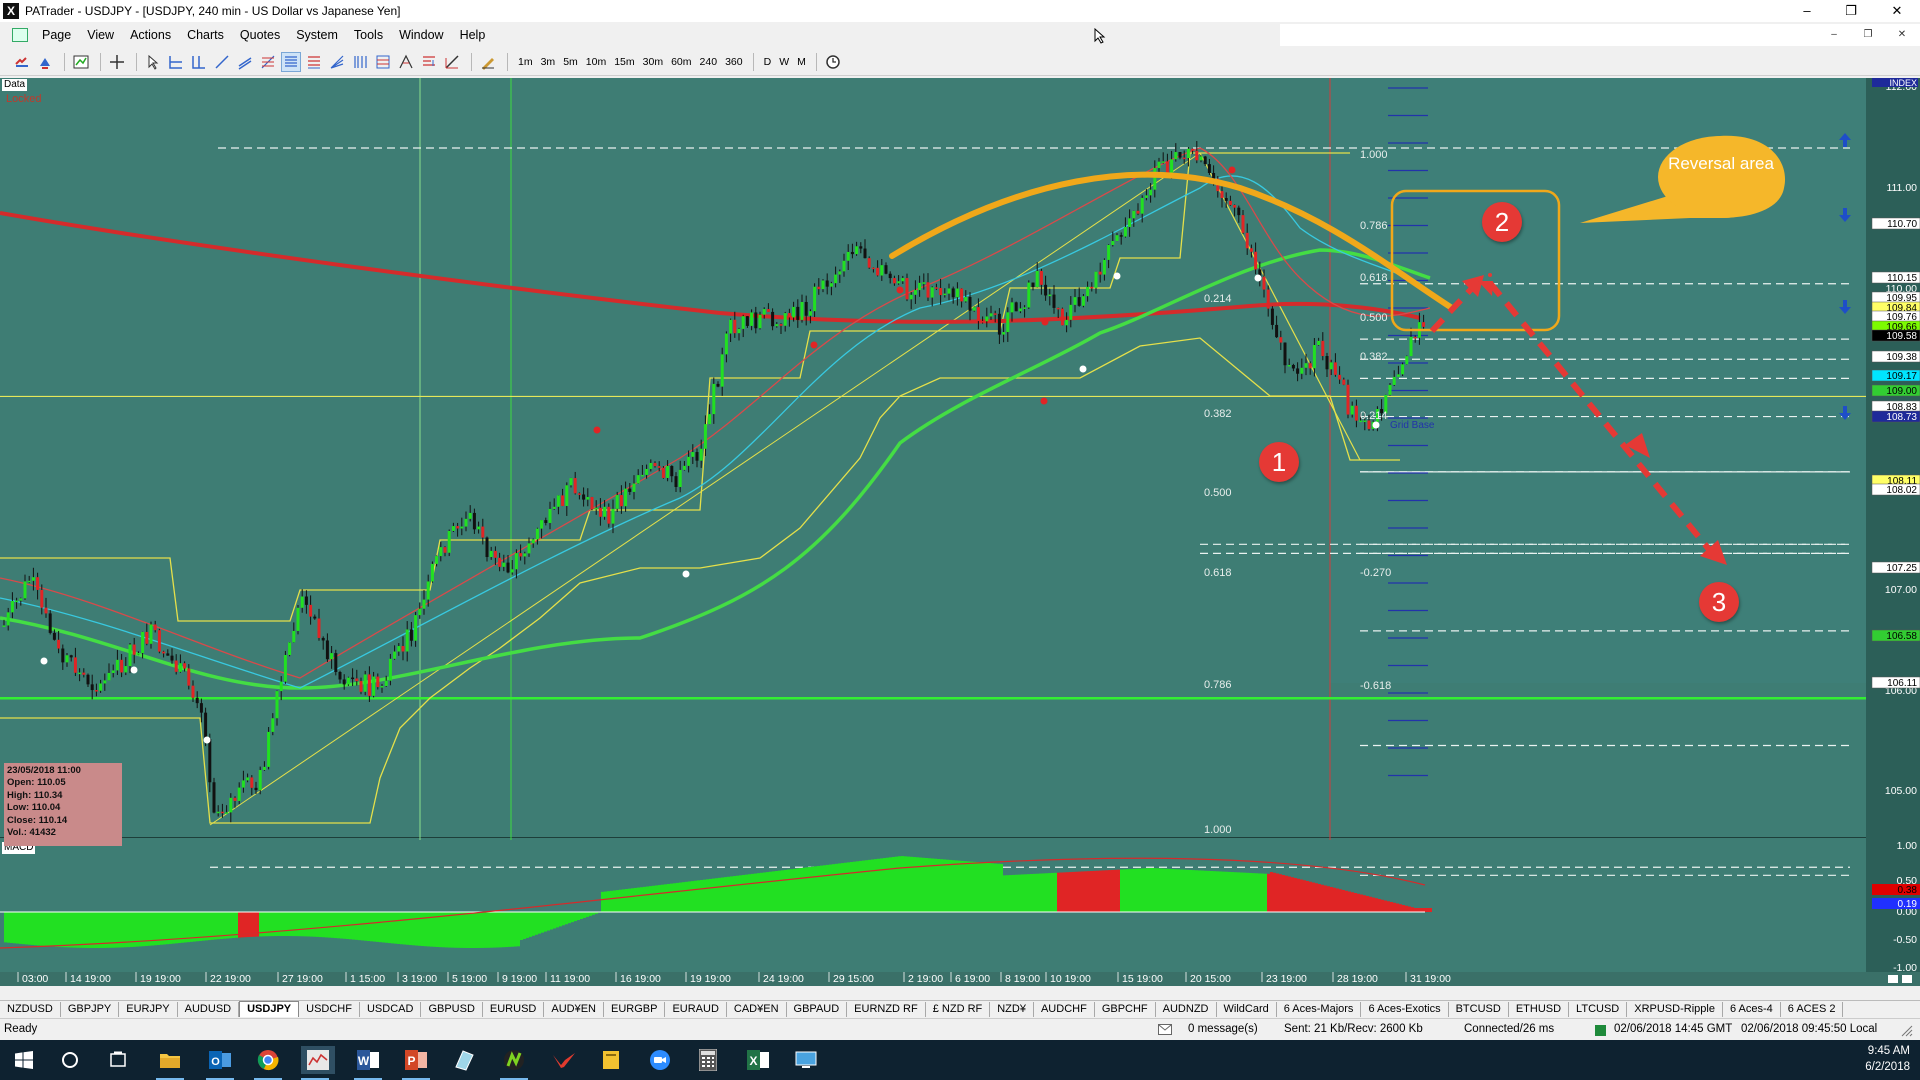 The image size is (1920, 1080). Describe the element at coordinates (117, 62) in the screenshot. I see `crosshair-icon` at that location.